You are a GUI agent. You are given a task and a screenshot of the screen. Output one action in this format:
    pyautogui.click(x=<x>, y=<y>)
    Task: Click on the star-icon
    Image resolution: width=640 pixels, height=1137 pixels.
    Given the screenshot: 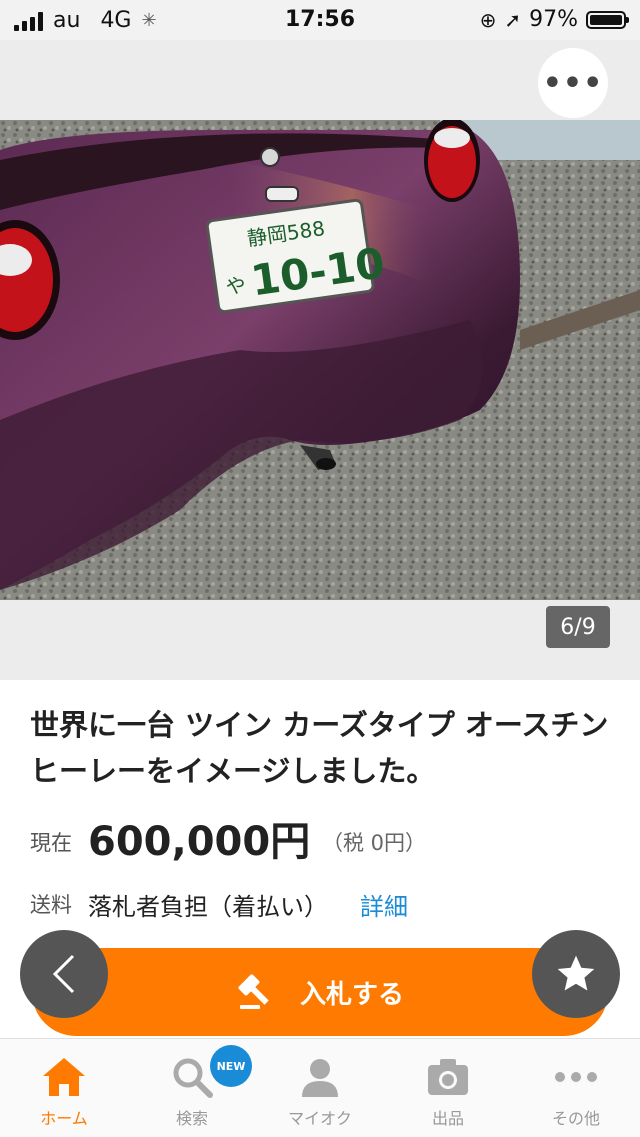 What is the action you would take?
    pyautogui.click(x=576, y=973)
    